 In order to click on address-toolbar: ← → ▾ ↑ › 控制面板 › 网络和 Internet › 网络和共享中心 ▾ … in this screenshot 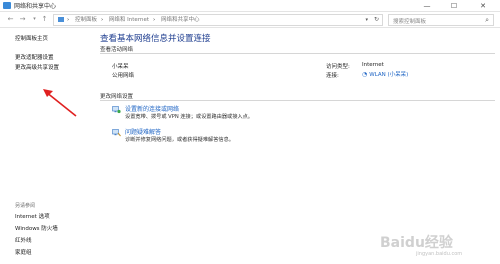, I will do `click(250, 20)`.